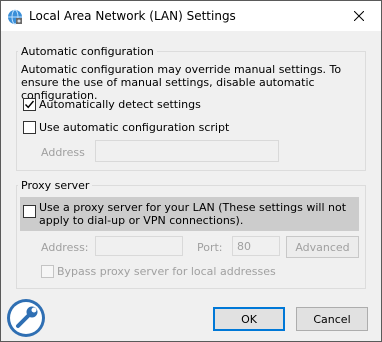  I want to click on proxy-port-input: 80, so click(256, 246).